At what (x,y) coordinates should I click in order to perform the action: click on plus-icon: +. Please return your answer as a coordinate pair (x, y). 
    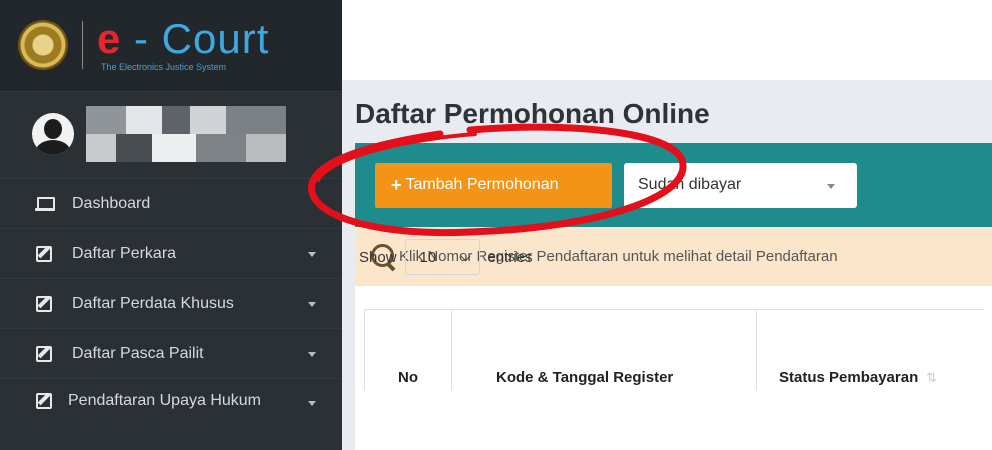
    Looking at the image, I should click on (396, 184).